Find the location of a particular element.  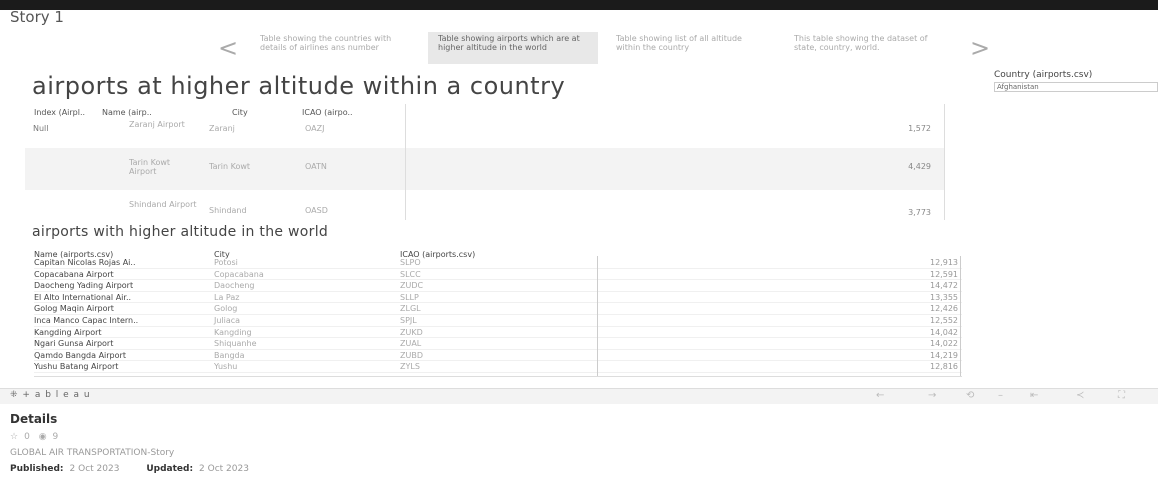

table-row: Copacabana Airport Copacabana SLCC 12,591 is located at coordinates (498, 275).